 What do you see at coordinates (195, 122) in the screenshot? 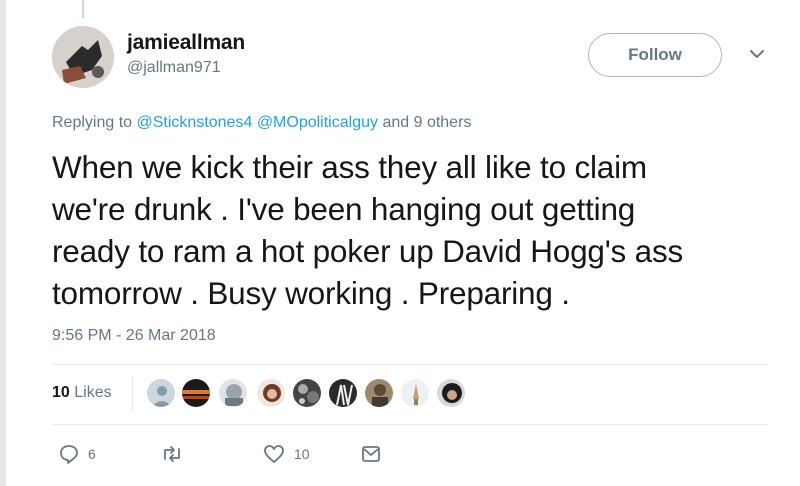
I see `reply-mention-link: @Sticknstones4` at bounding box center [195, 122].